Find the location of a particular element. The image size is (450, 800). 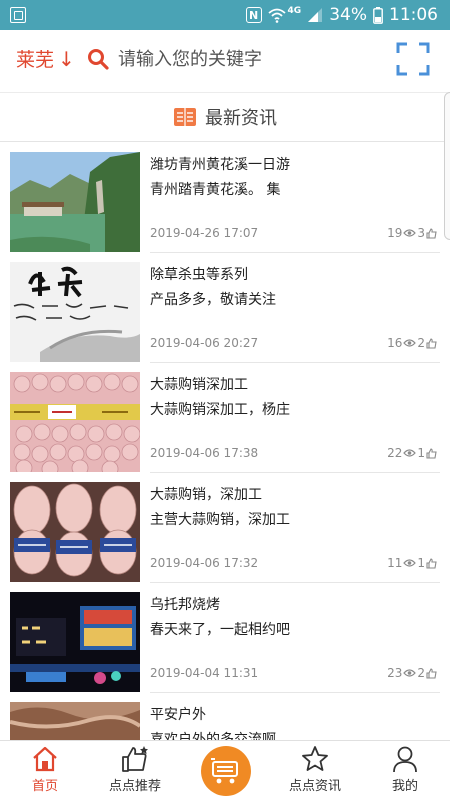

news-item: 平安户外 喜欢户外的多交流啊 is located at coordinates (225, 716).